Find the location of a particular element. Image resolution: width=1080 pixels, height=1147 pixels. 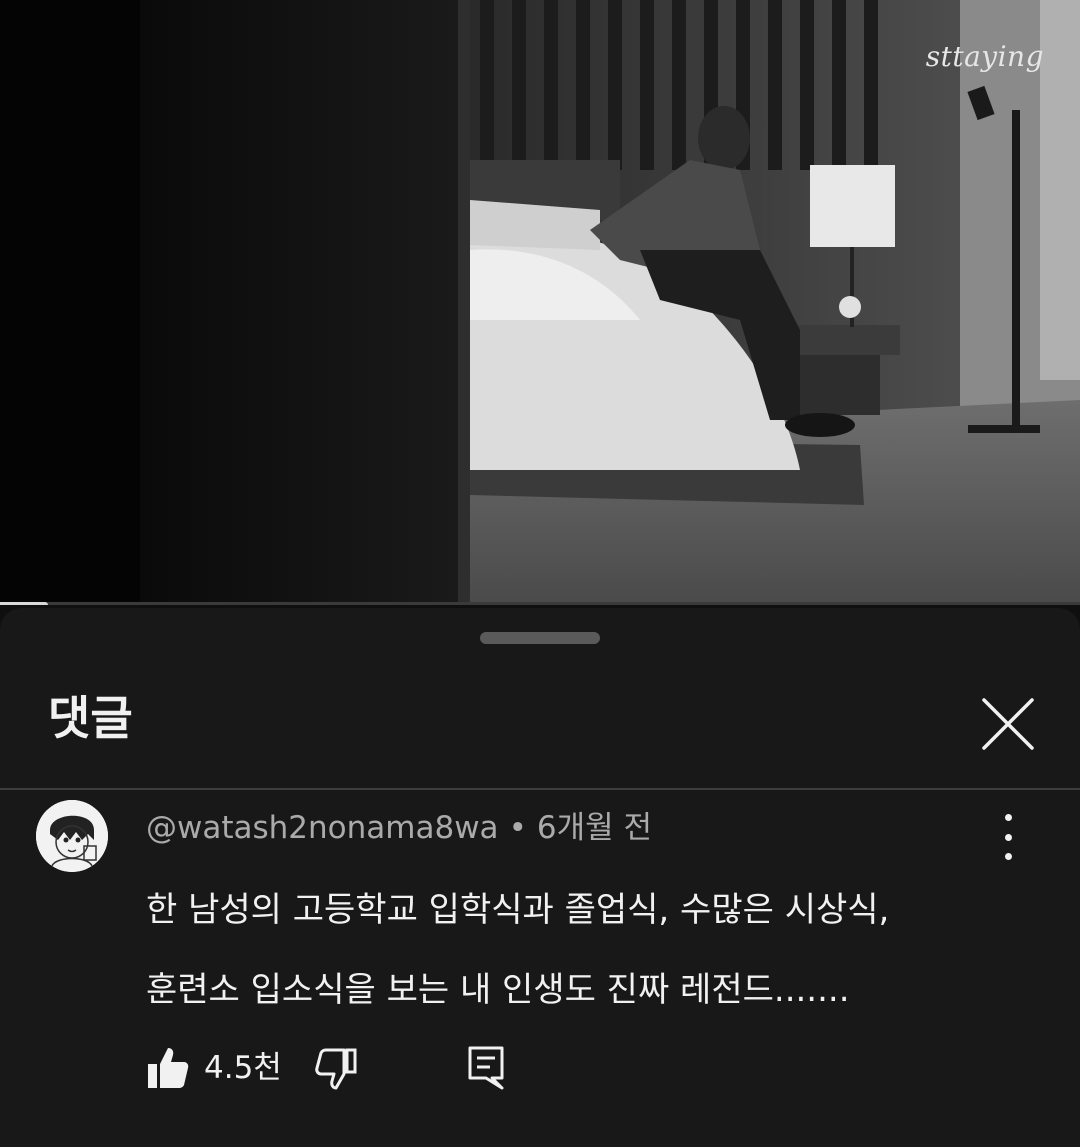

thumbs-down-icon is located at coordinates (336, 1069).